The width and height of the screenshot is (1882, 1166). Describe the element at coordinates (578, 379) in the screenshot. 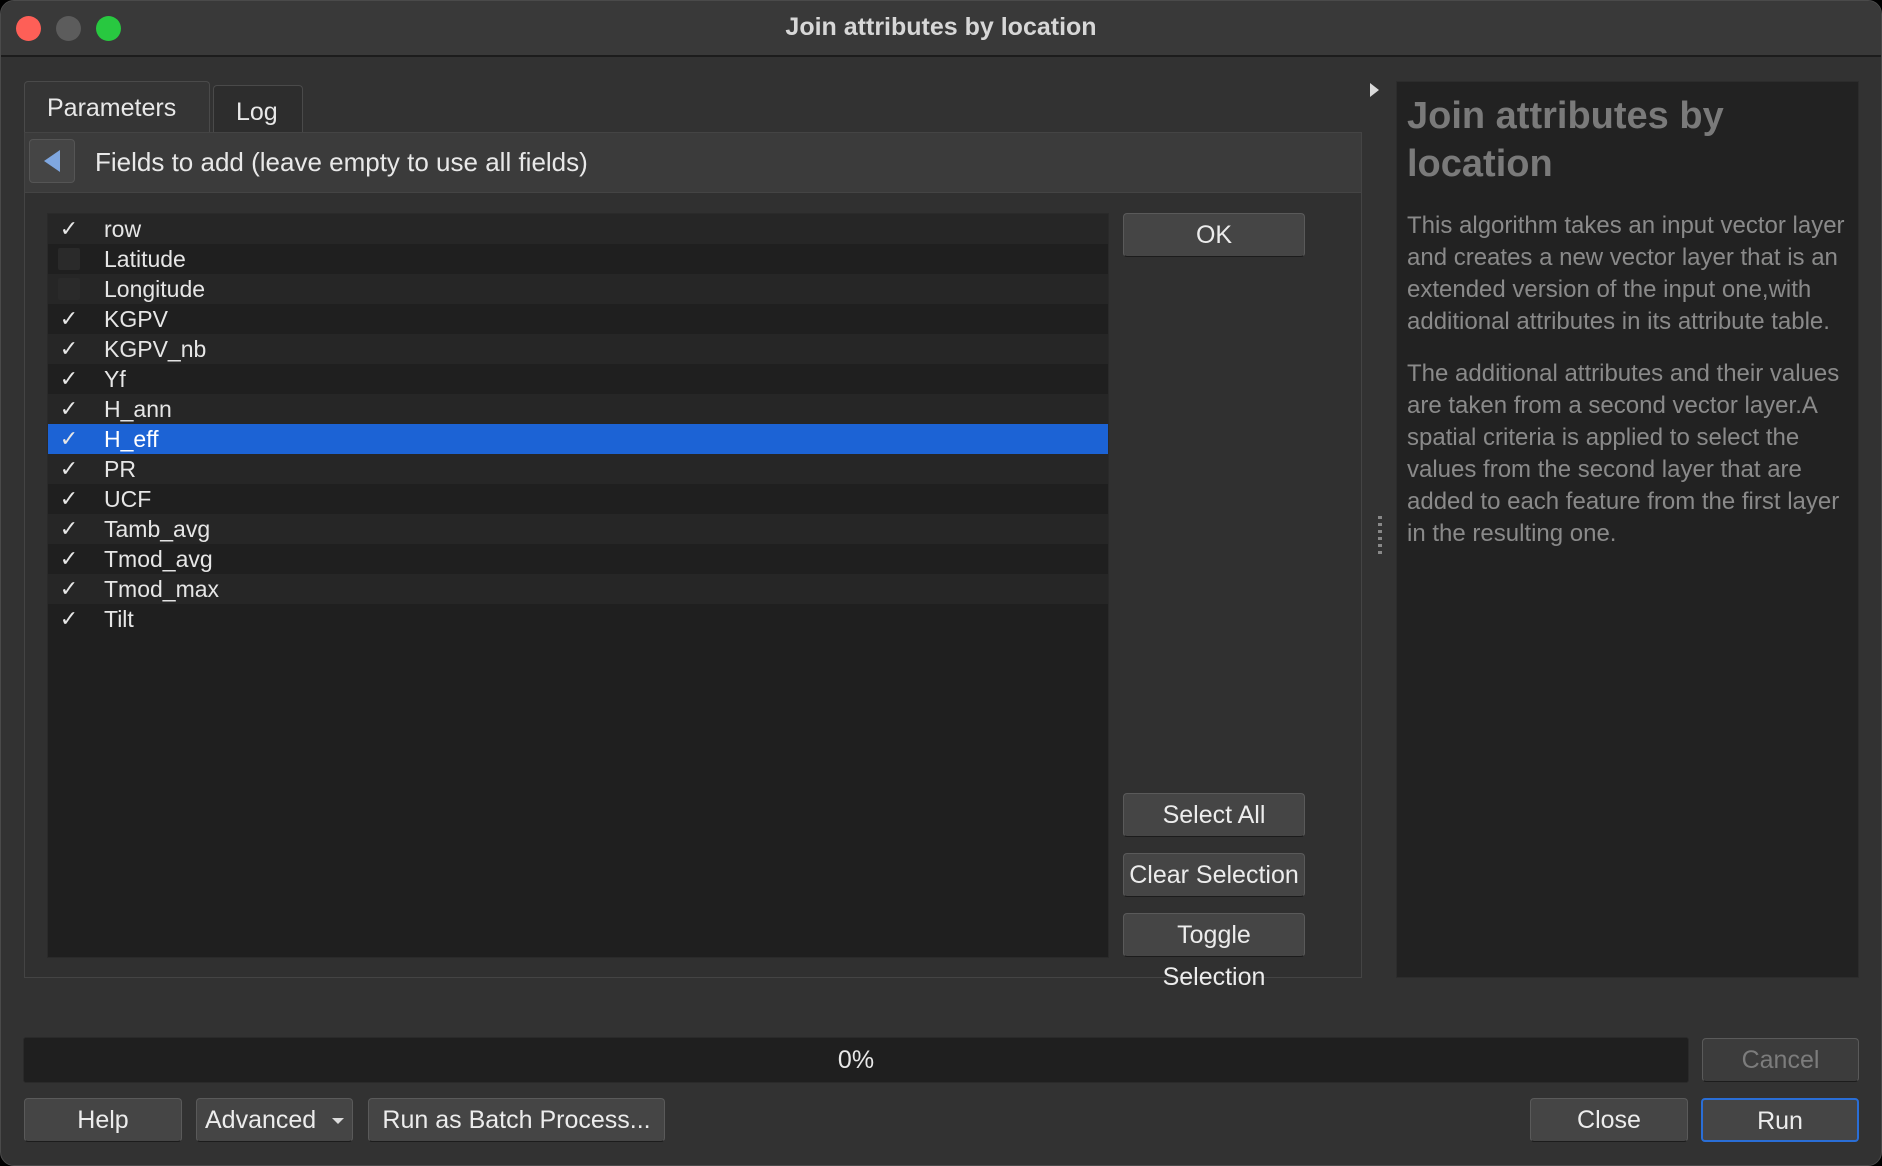

I see `field-list-item: ✓ Yf` at that location.